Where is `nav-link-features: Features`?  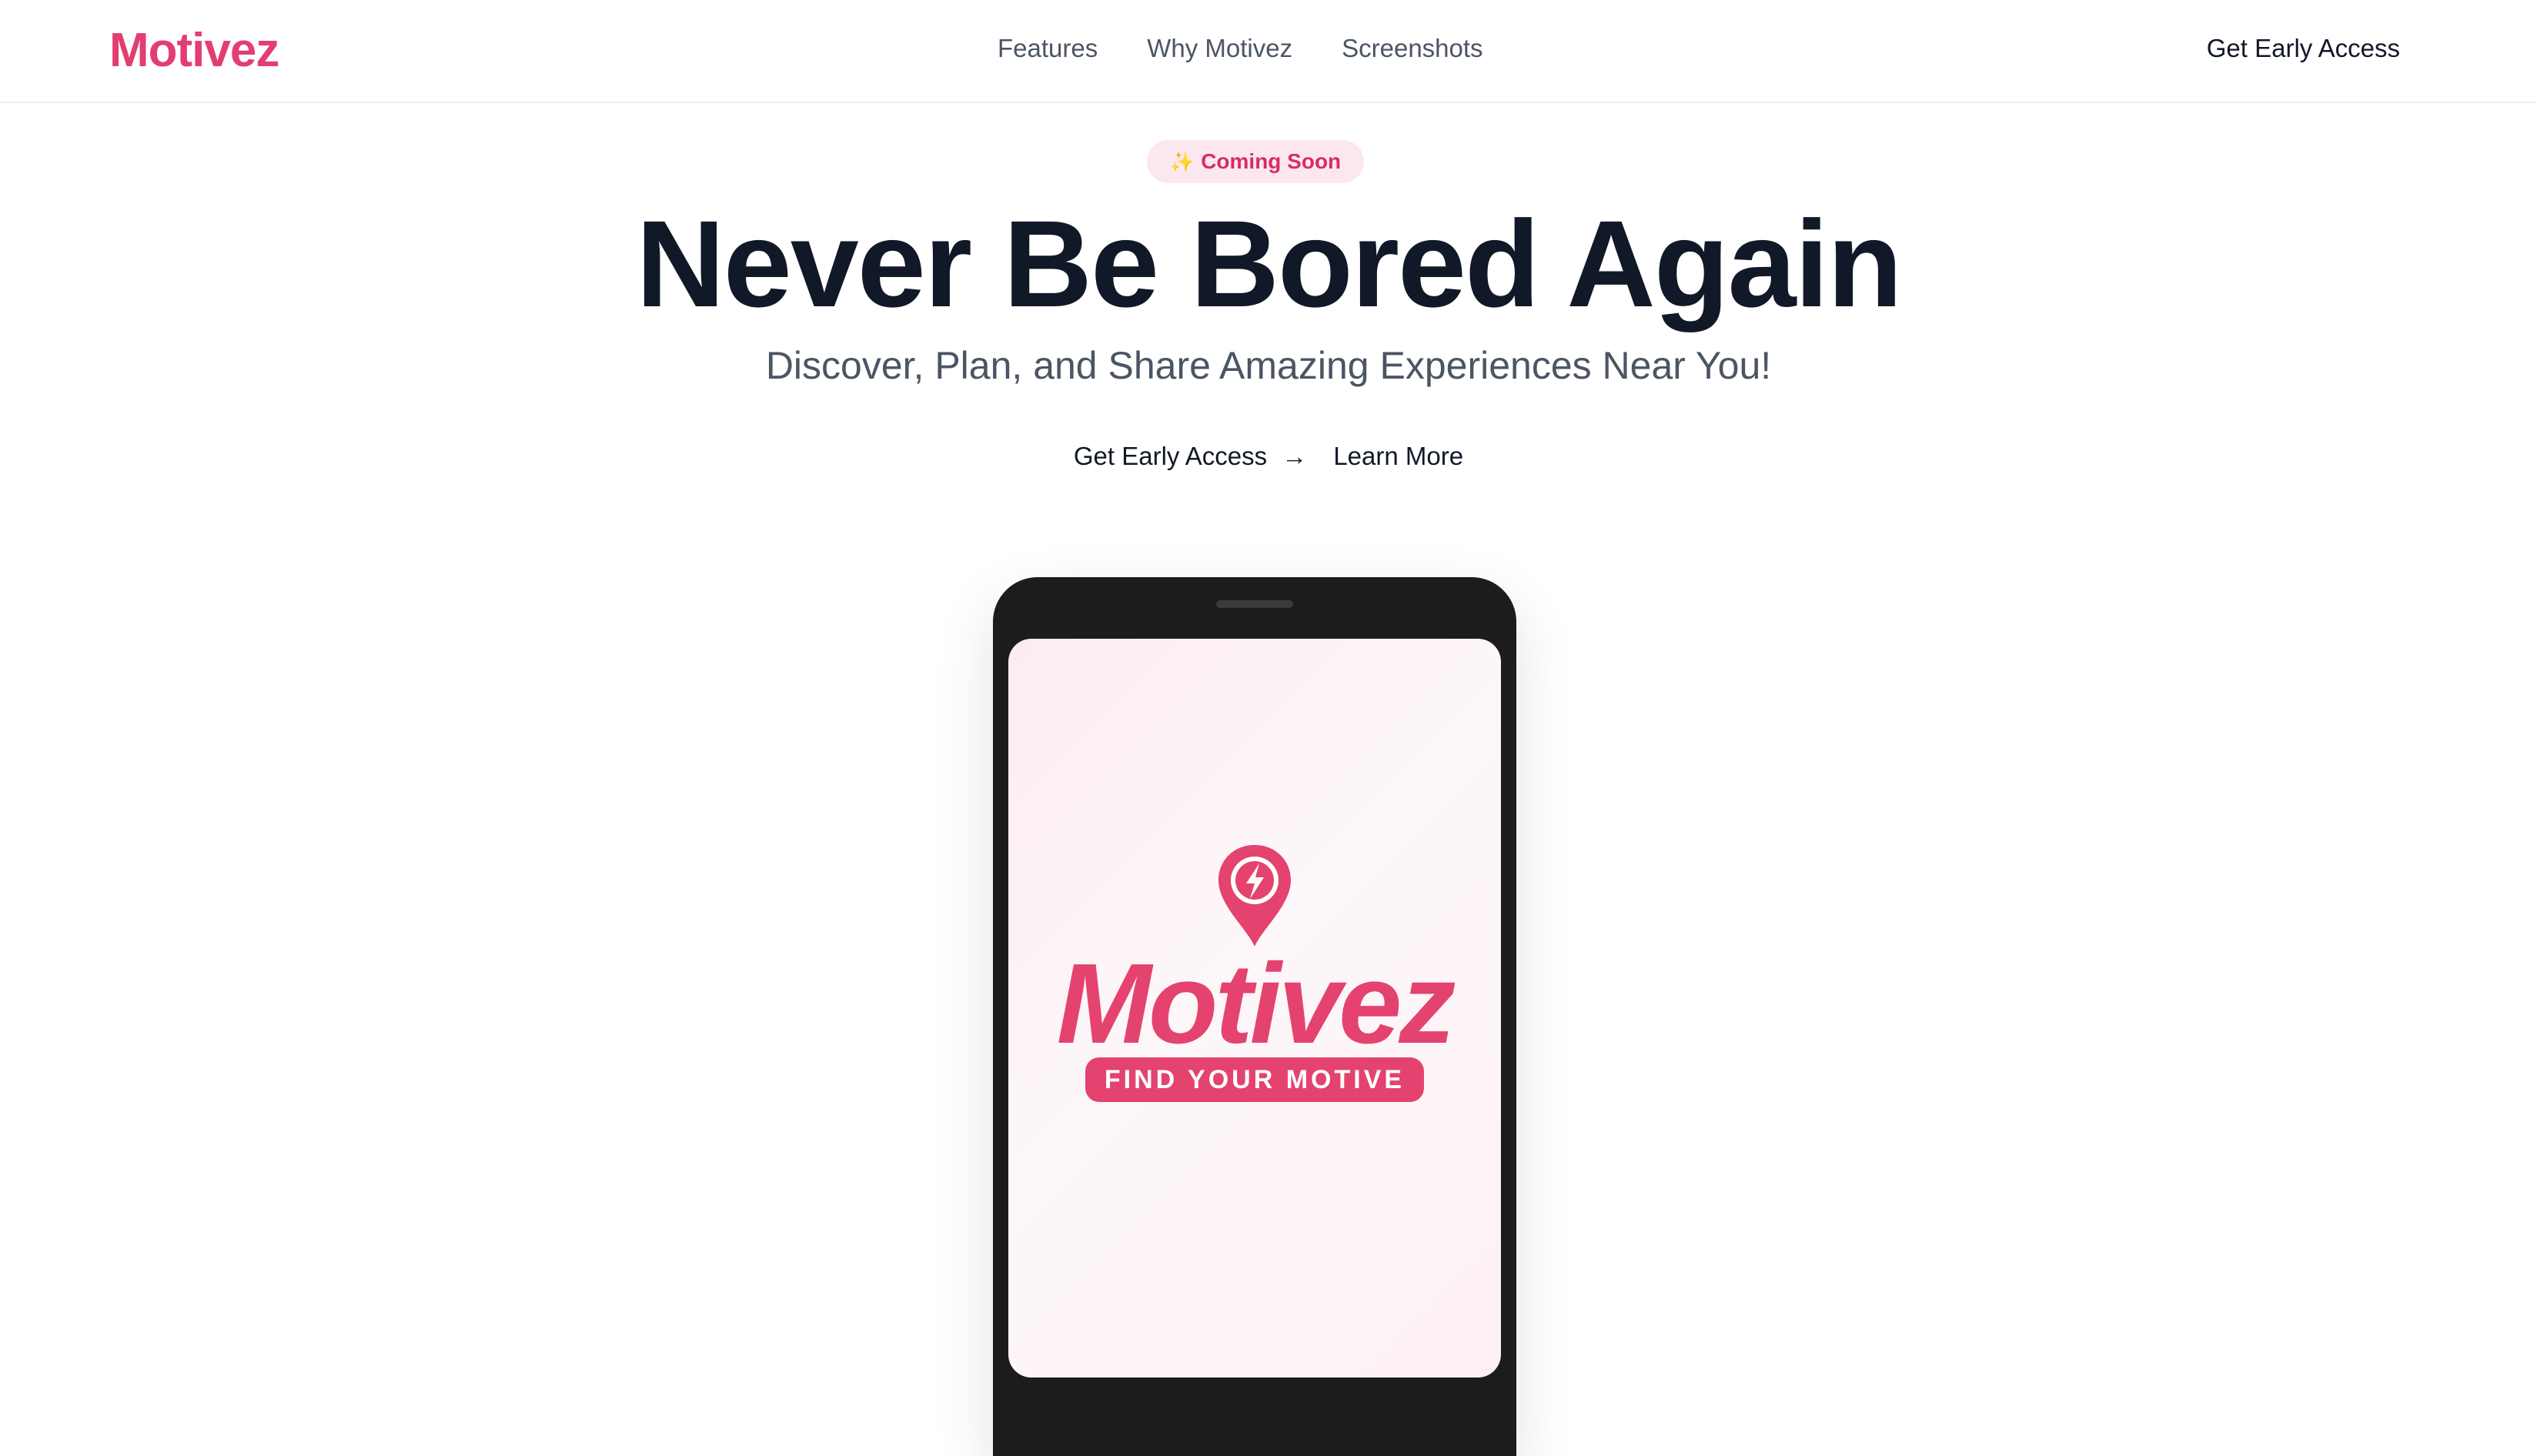 nav-link-features: Features is located at coordinates (1048, 49).